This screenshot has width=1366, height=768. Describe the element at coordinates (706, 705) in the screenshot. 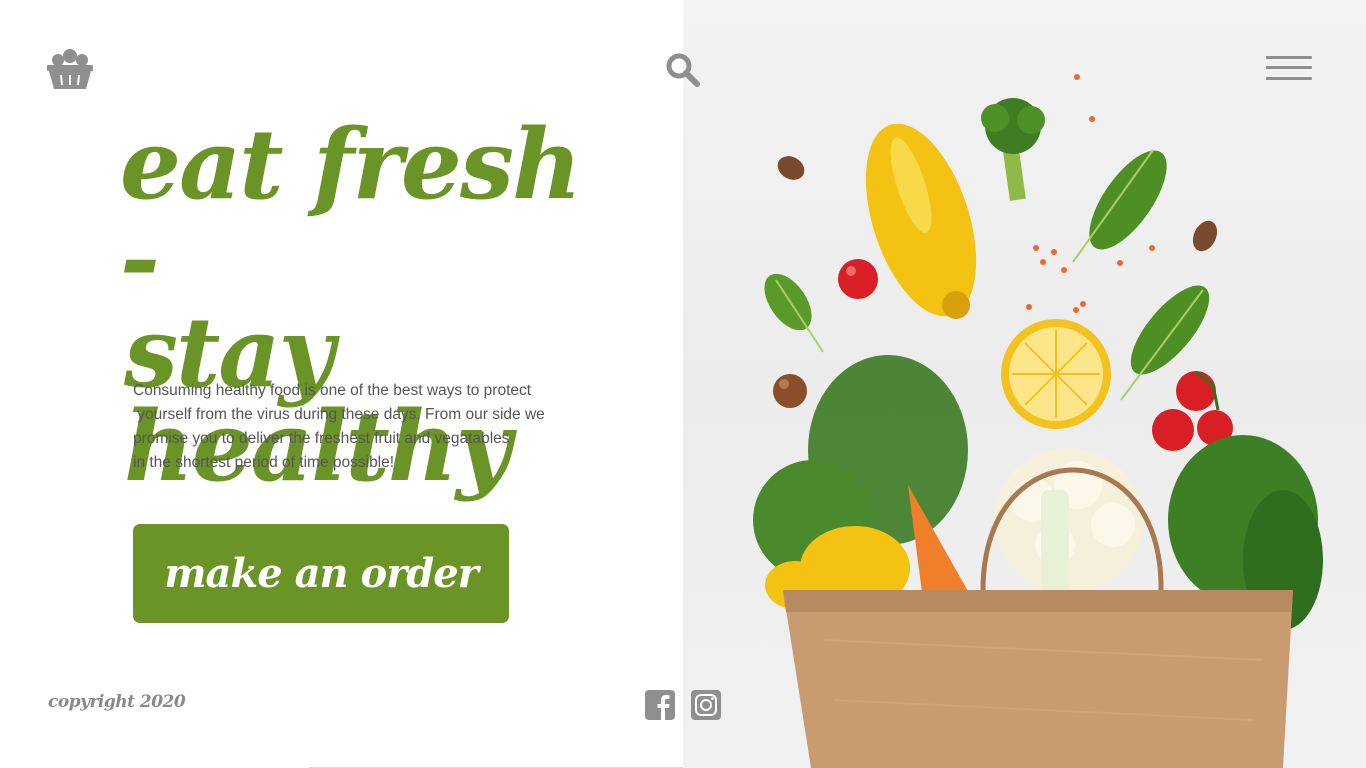

I see `instagram-icon` at that location.